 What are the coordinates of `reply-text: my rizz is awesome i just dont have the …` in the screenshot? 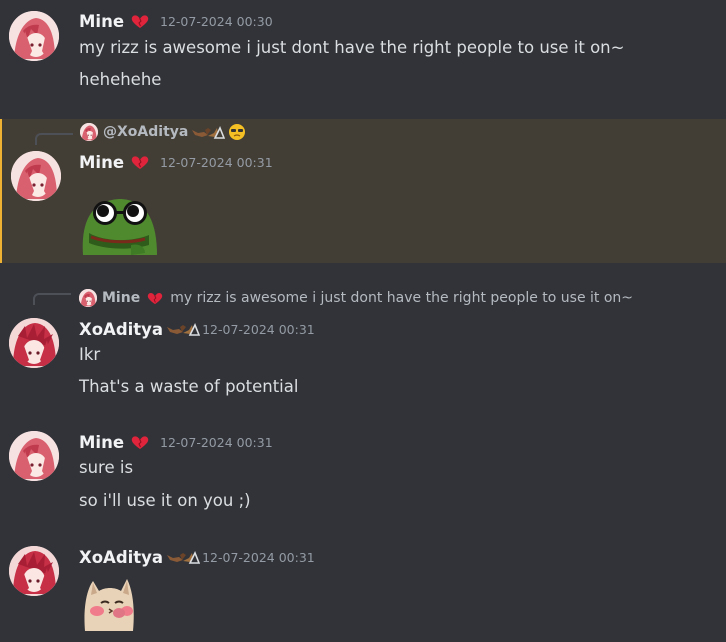 It's located at (401, 298).